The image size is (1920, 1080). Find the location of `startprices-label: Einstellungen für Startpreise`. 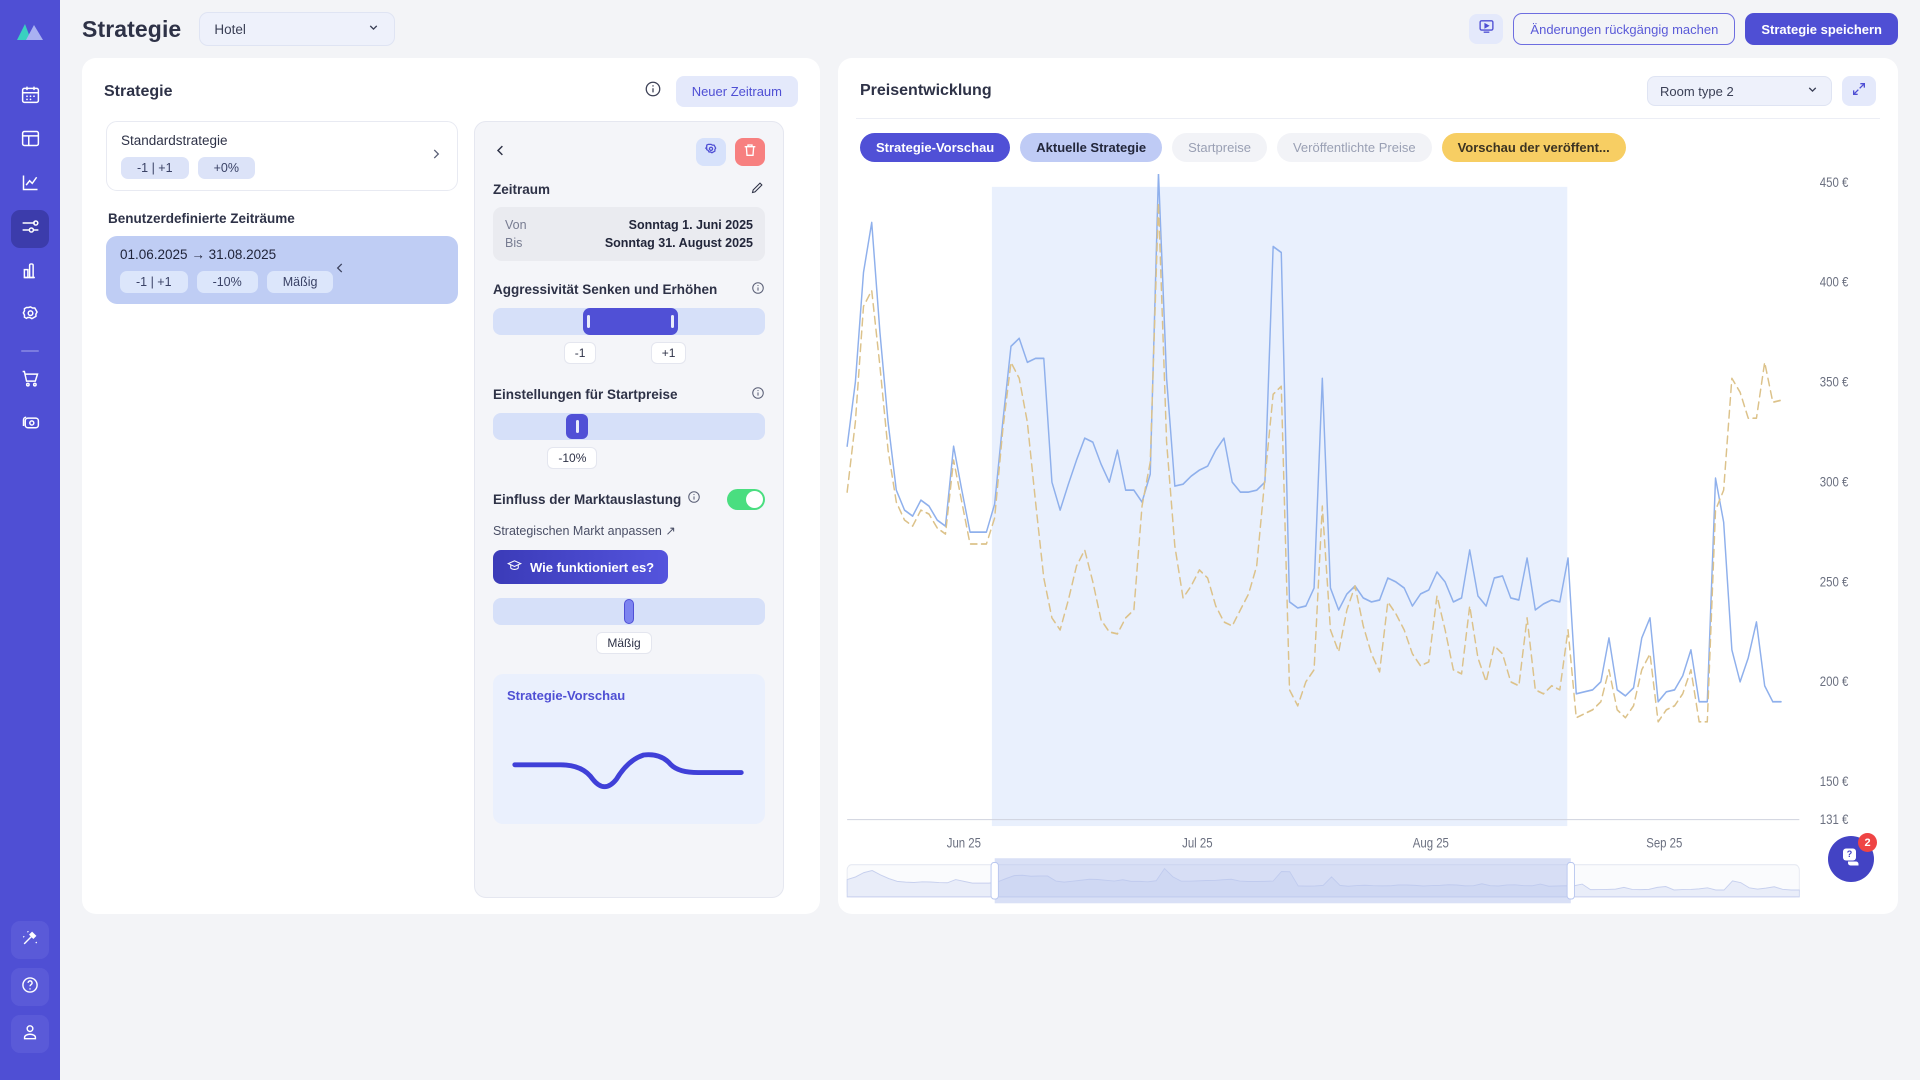

startprices-label: Einstellungen für Startpreise is located at coordinates (629, 394).